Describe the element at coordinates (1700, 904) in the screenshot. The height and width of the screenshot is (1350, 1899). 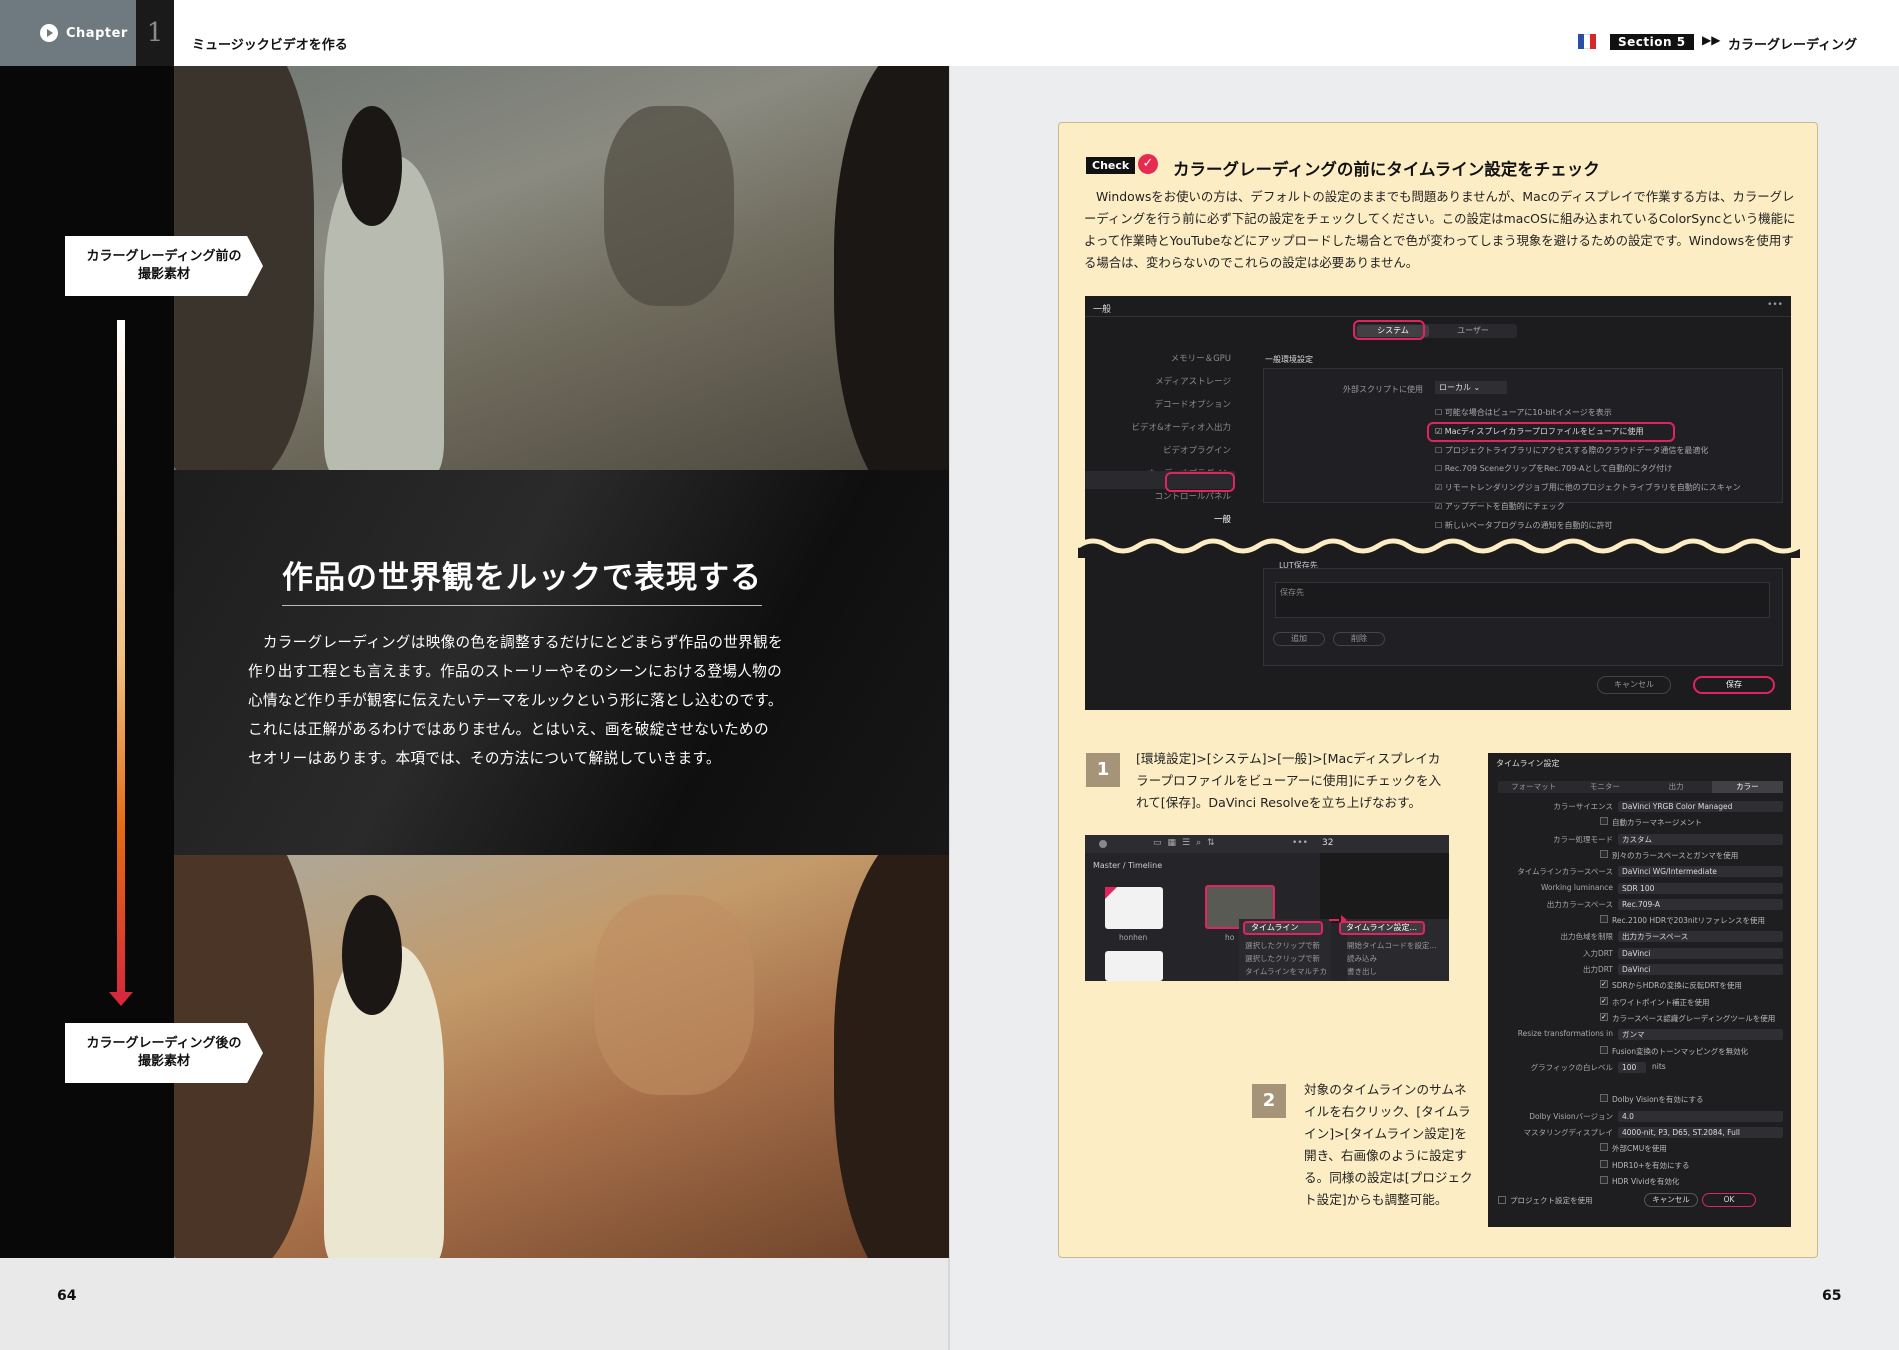
I see `setting-dropdown: Rec.709-A` at that location.